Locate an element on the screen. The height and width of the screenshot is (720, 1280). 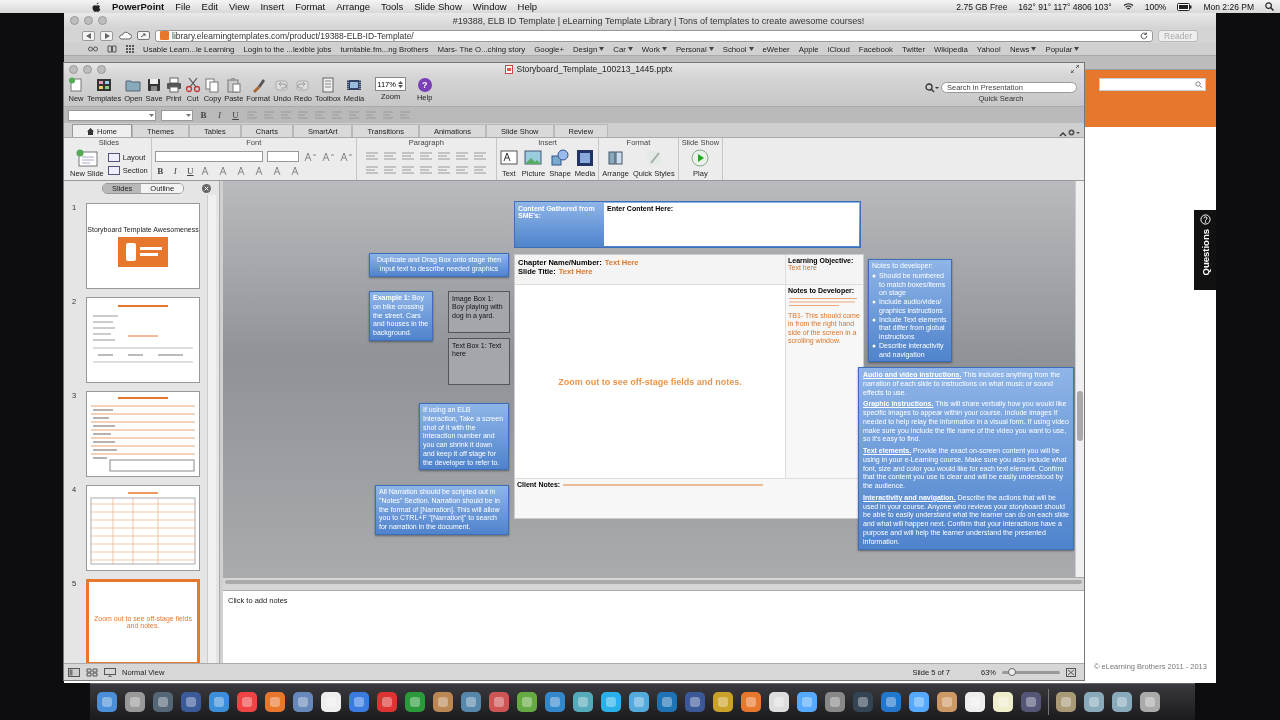
back-arrow-icon is located at coordinates (88, 35).